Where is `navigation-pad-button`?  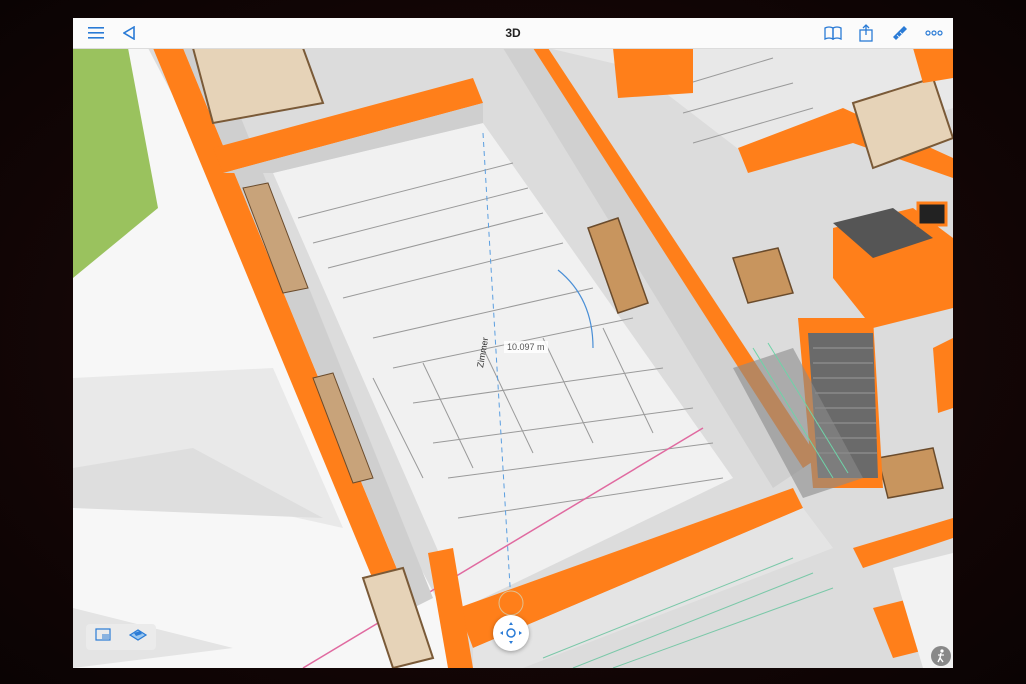 navigation-pad-button is located at coordinates (511, 633).